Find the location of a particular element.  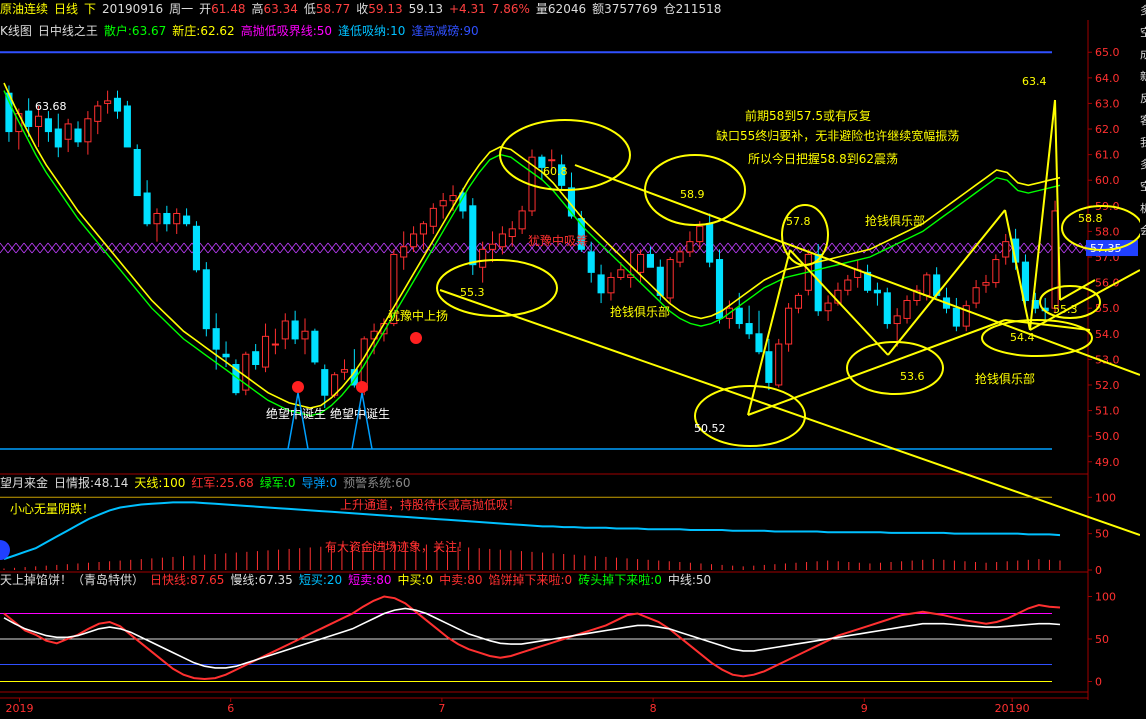

side-char: 会 is located at coordinates (1143, 230).